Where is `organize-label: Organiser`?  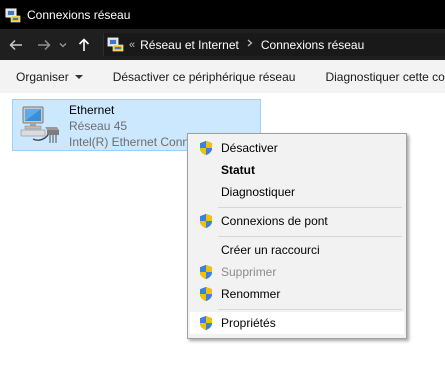 organize-label: Organiser is located at coordinates (42, 76).